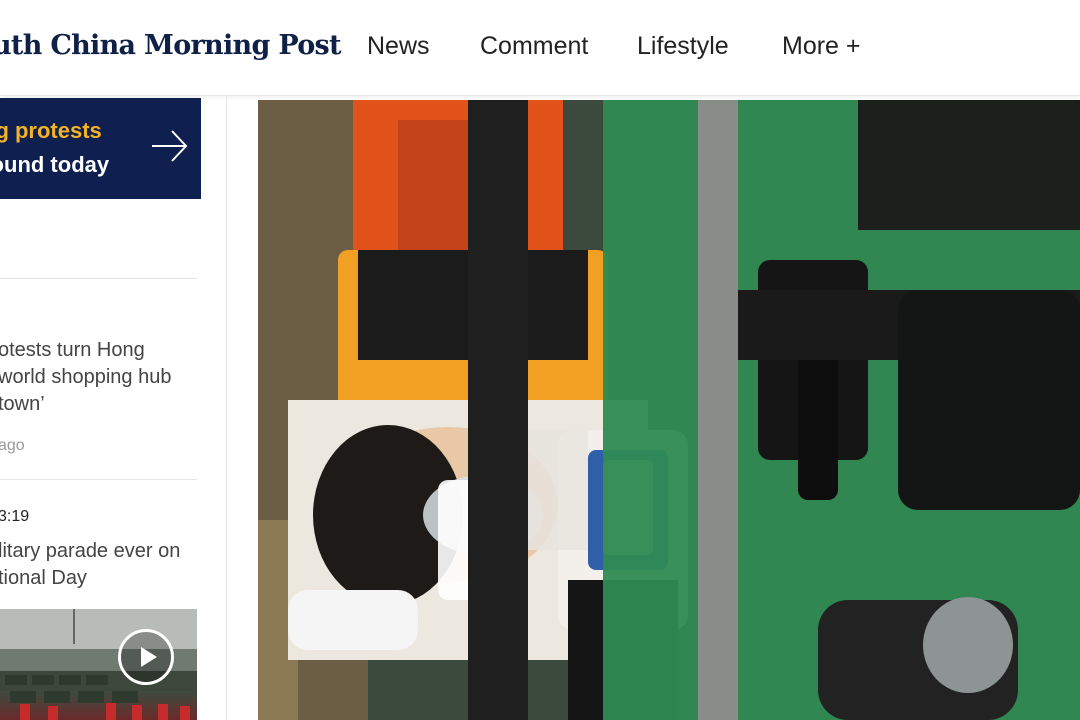 The image size is (1080, 720). What do you see at coordinates (100, 148) in the screenshot?
I see `promo-banner: ng protests round today` at bounding box center [100, 148].